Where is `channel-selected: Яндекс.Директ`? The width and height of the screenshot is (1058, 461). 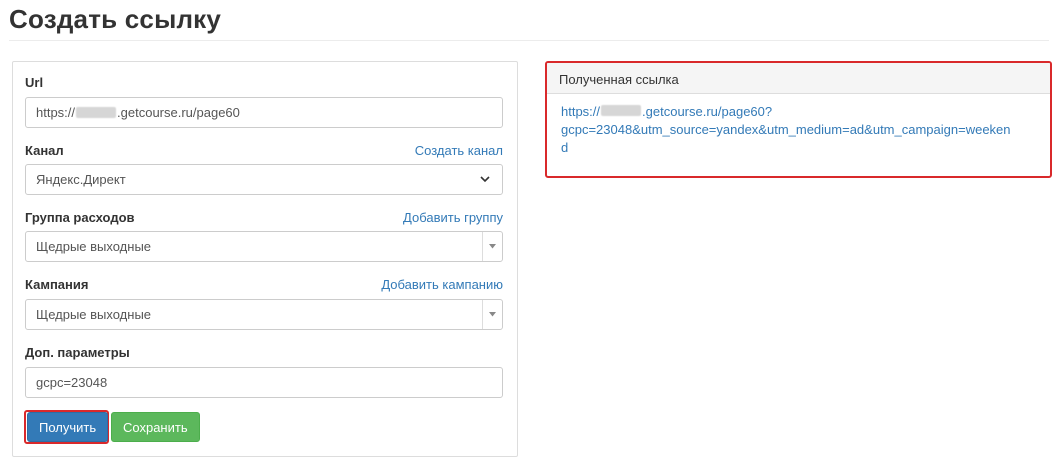
channel-selected: Яндекс.Директ is located at coordinates (81, 179).